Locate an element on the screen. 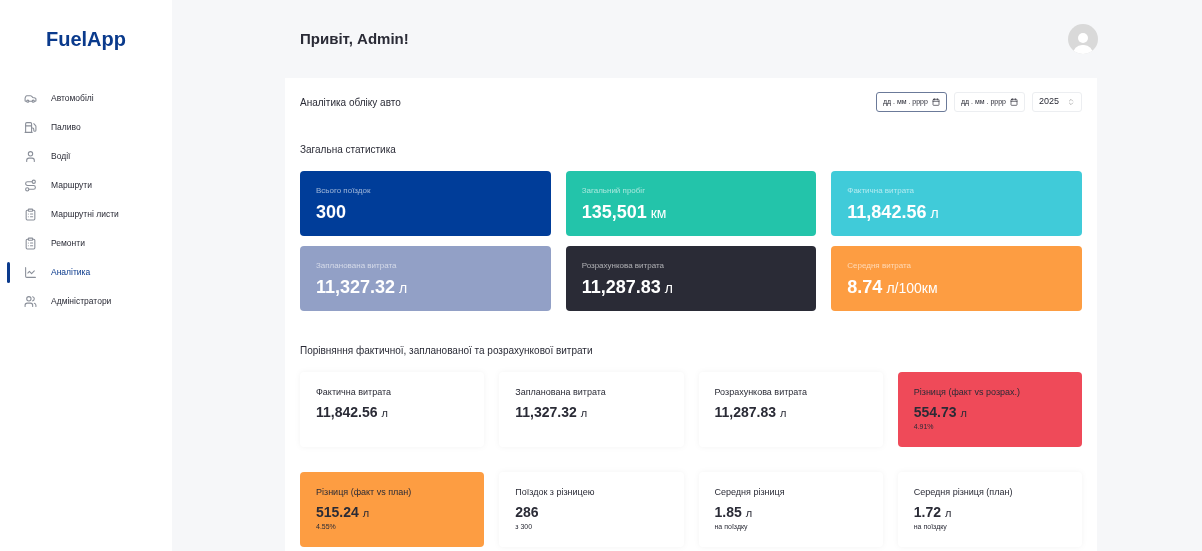  comparison-value: 554.73 is located at coordinates (935, 412).